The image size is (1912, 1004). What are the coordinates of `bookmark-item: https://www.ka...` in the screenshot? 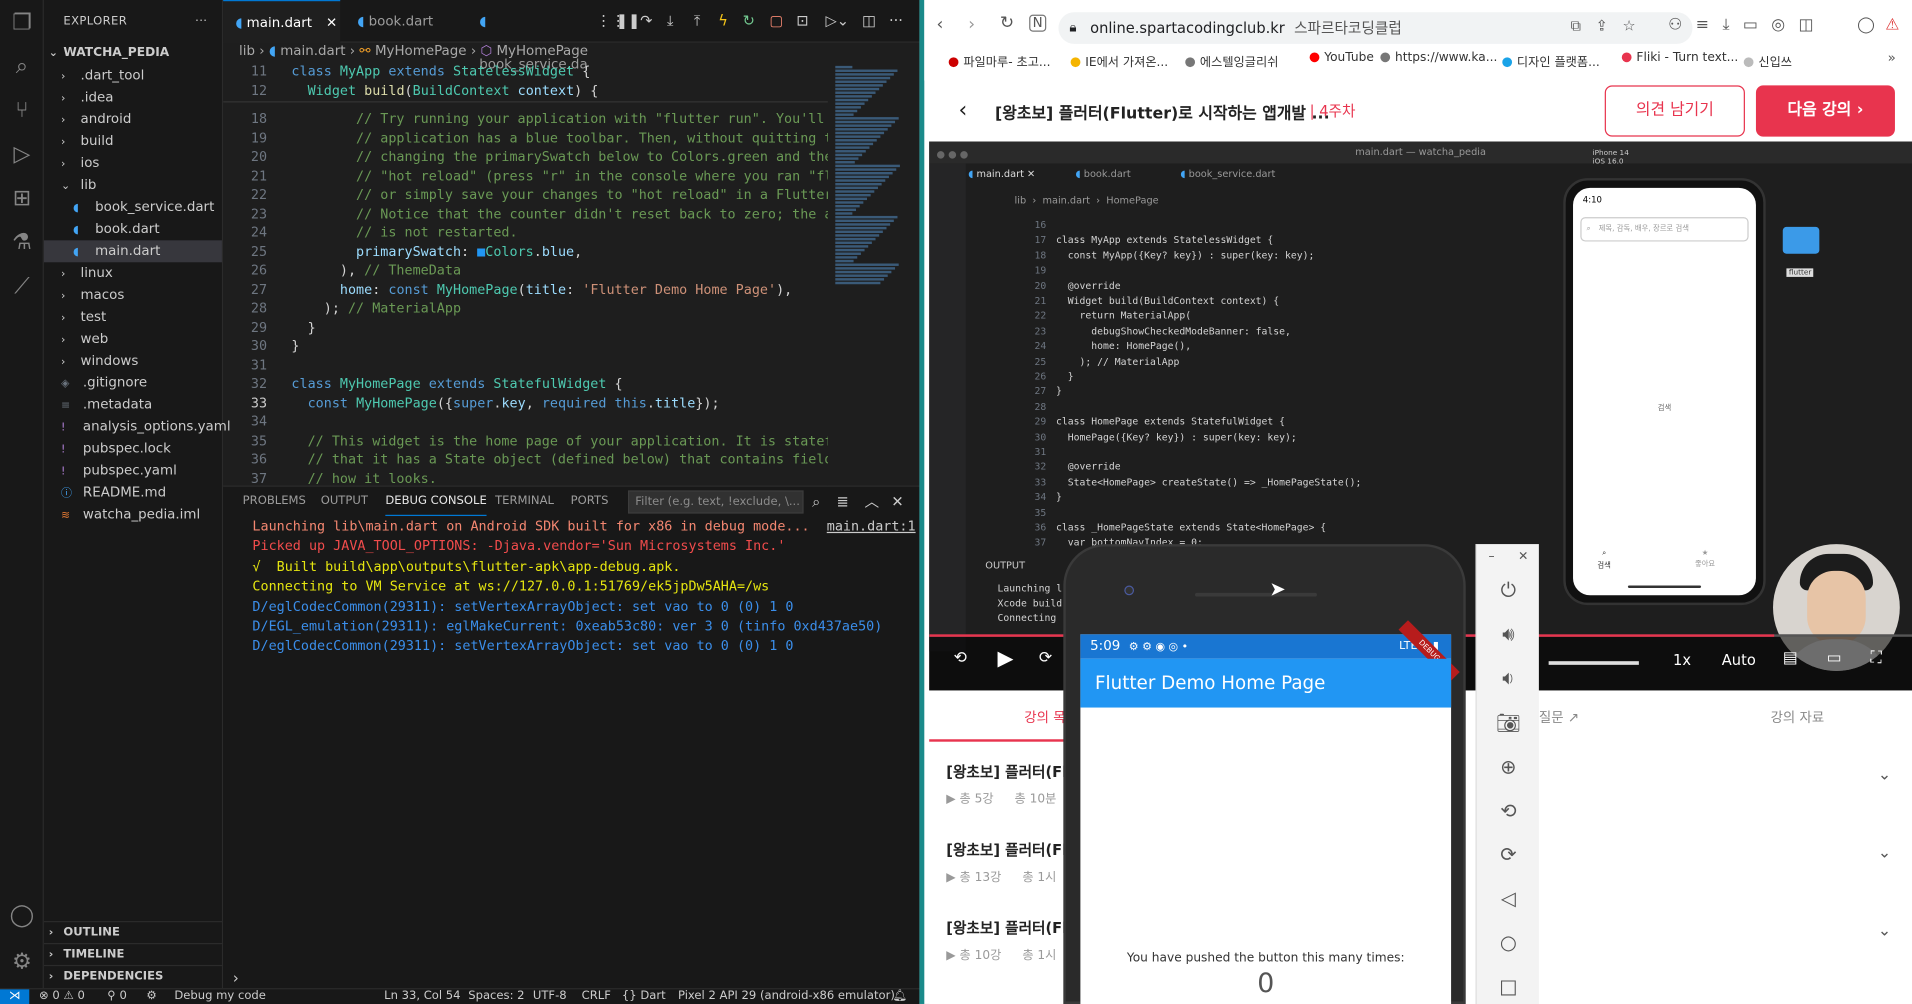 It's located at (1438, 58).